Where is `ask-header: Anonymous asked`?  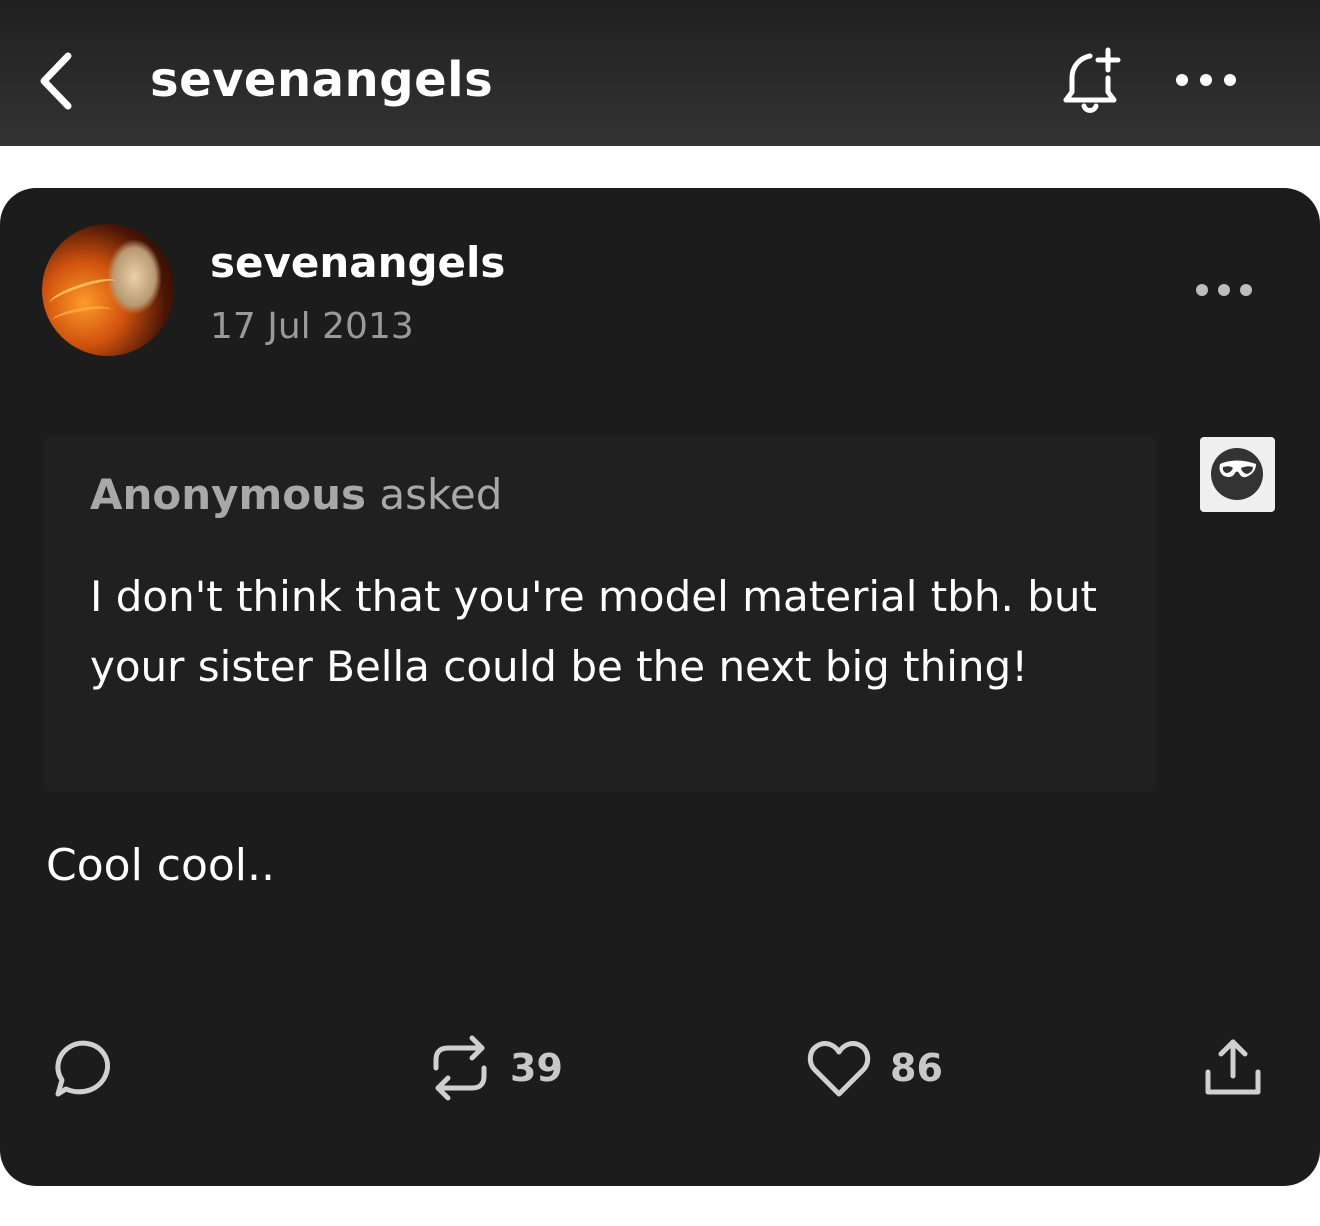
ask-header: Anonymous asked is located at coordinates (296, 494).